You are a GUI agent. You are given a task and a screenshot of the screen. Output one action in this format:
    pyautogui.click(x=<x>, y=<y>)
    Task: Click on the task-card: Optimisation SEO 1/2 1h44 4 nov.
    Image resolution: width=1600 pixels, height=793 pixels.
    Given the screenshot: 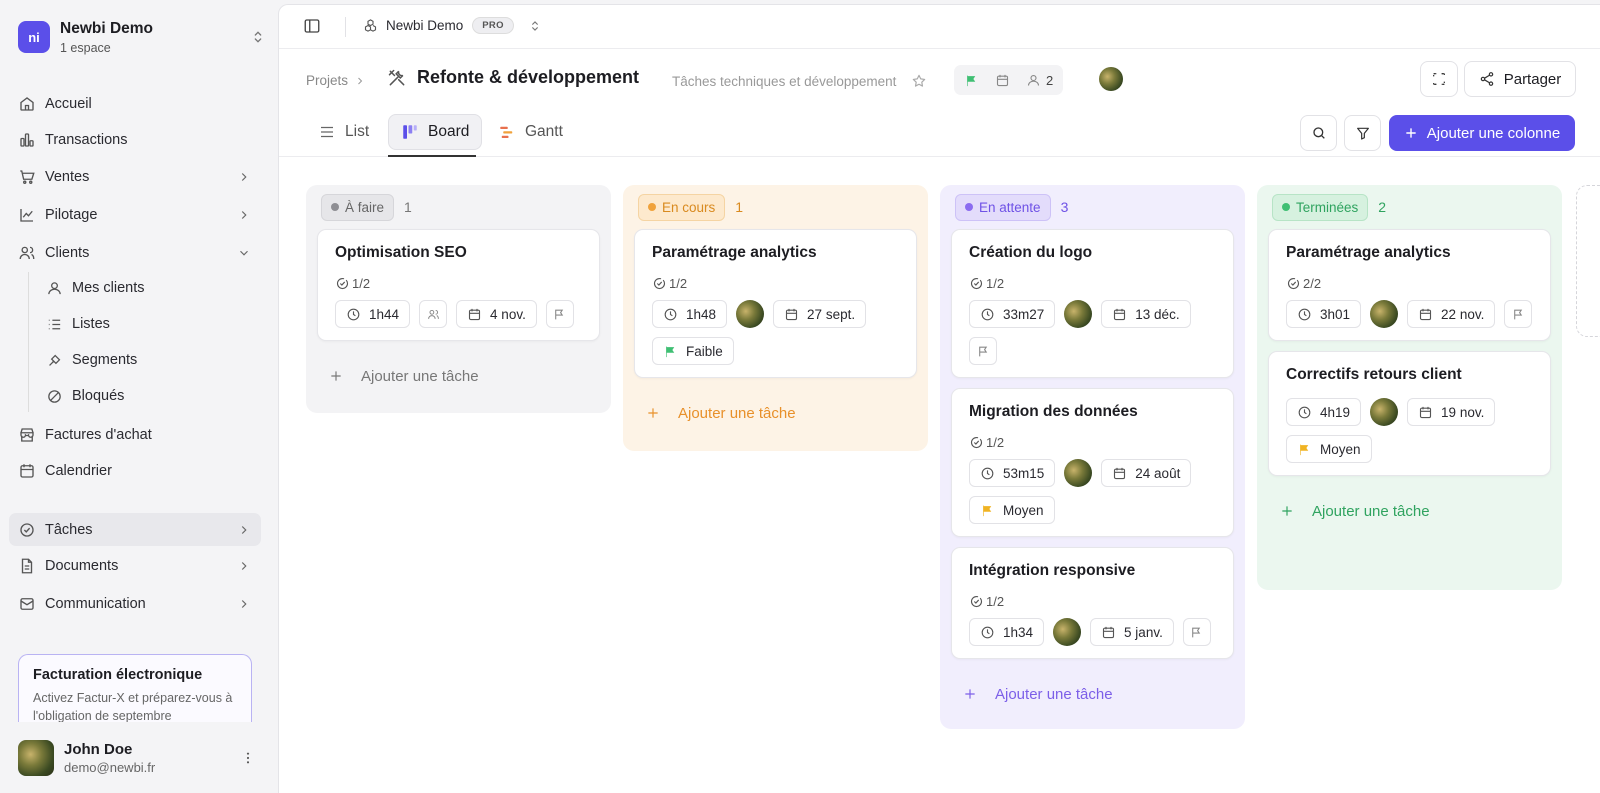 What is the action you would take?
    pyautogui.click(x=458, y=285)
    